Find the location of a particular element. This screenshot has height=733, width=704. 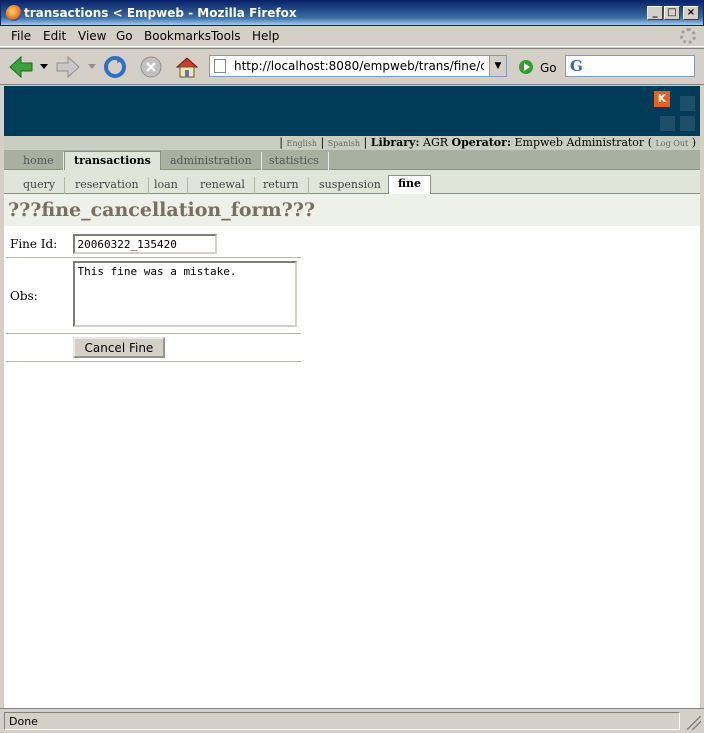

form-row-fine-id: Fine Id: is located at coordinates (153, 244).